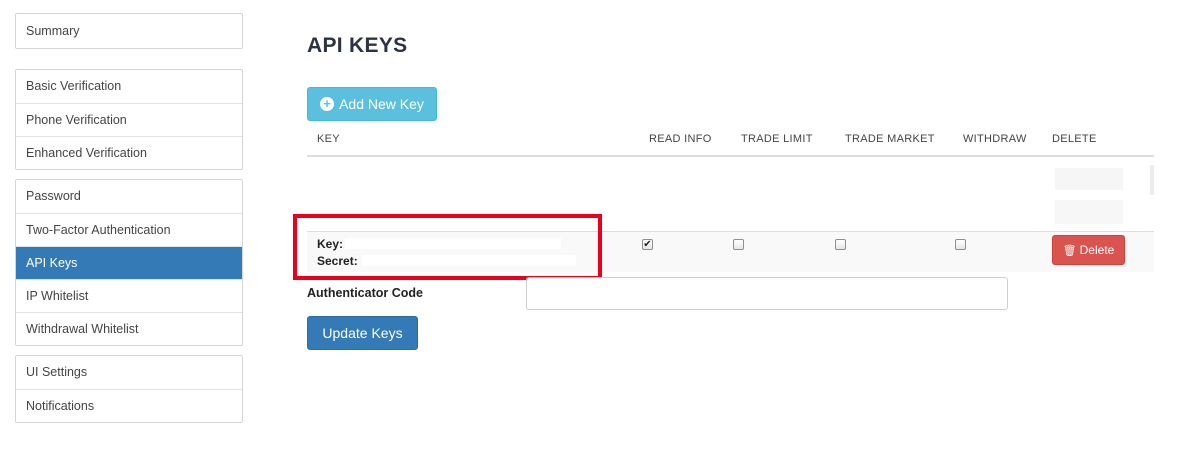 The height and width of the screenshot is (474, 1195). I want to click on column-header-trade-market: TRADE MARKET, so click(890, 139).